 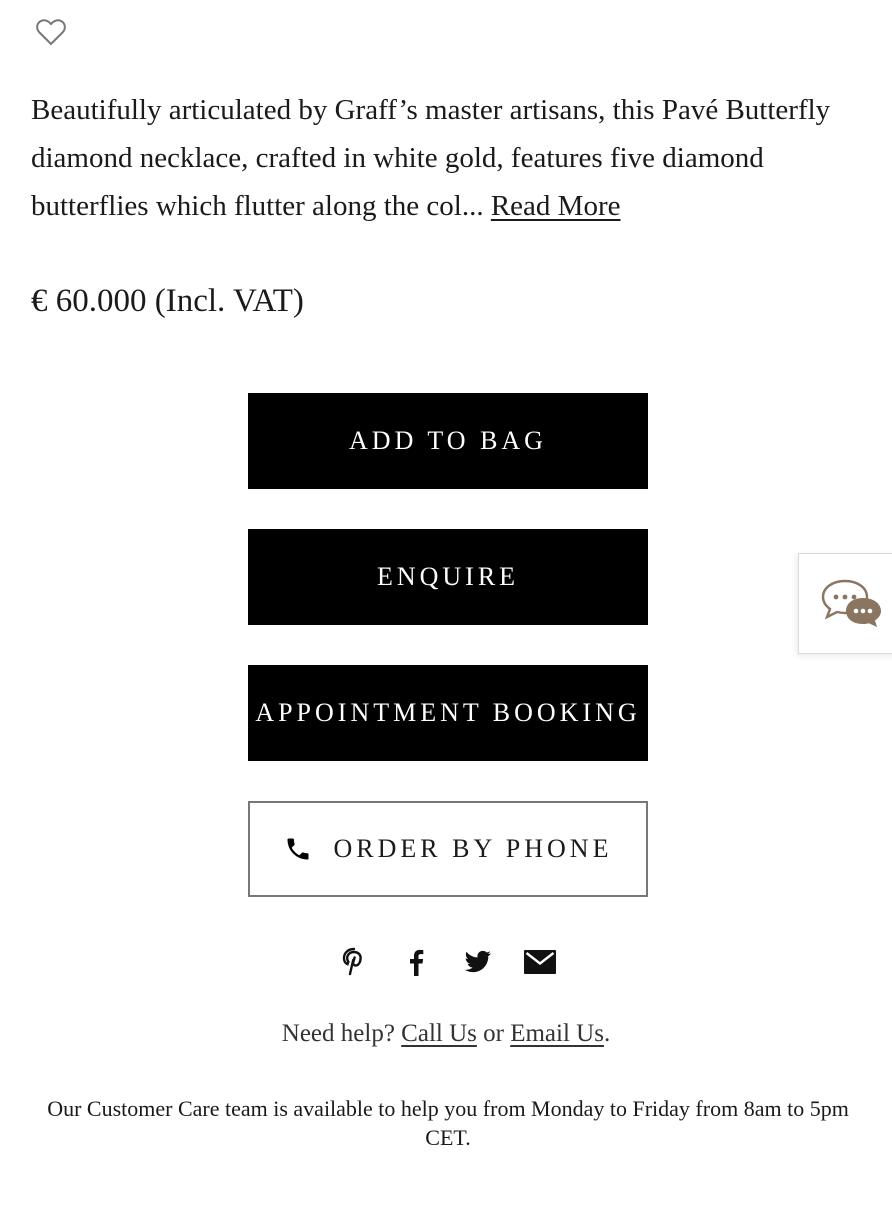 I want to click on appointment-booking-label: APPOINTMENT BOOKING, so click(x=448, y=712).